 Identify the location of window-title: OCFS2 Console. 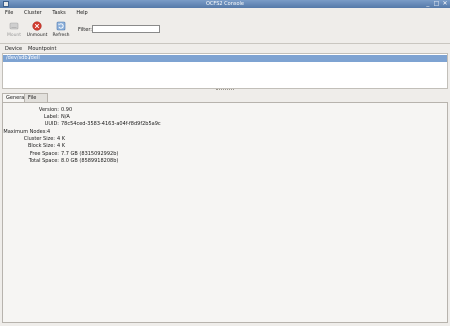
(224, 4).